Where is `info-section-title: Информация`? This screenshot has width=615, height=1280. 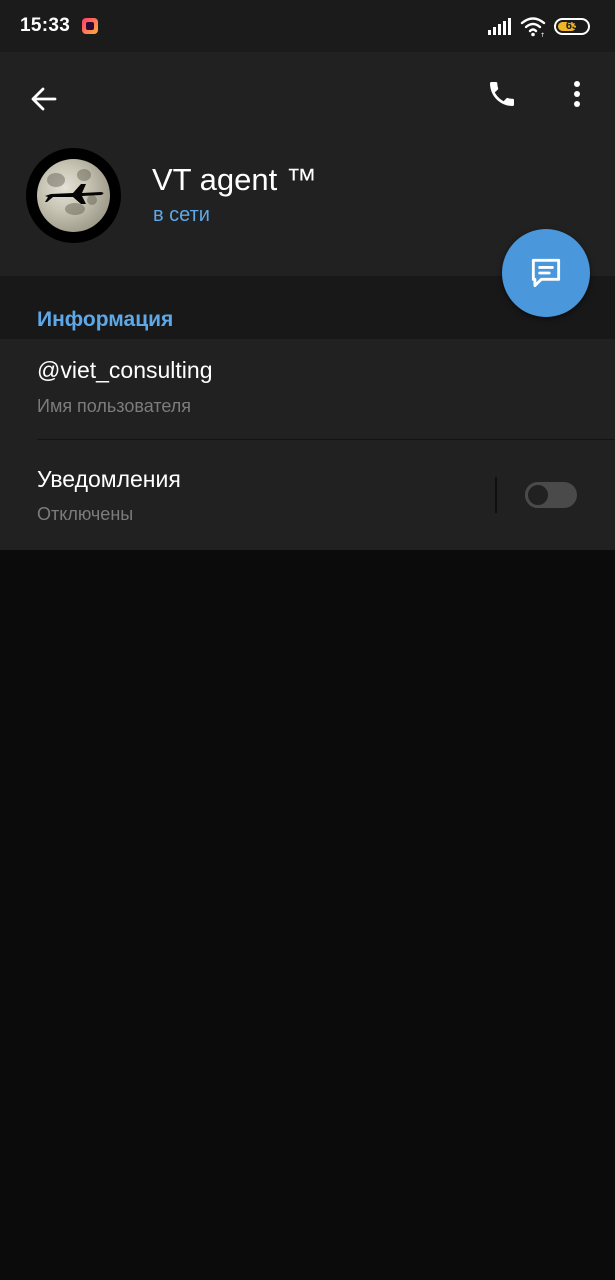
info-section-title: Информация is located at coordinates (105, 319).